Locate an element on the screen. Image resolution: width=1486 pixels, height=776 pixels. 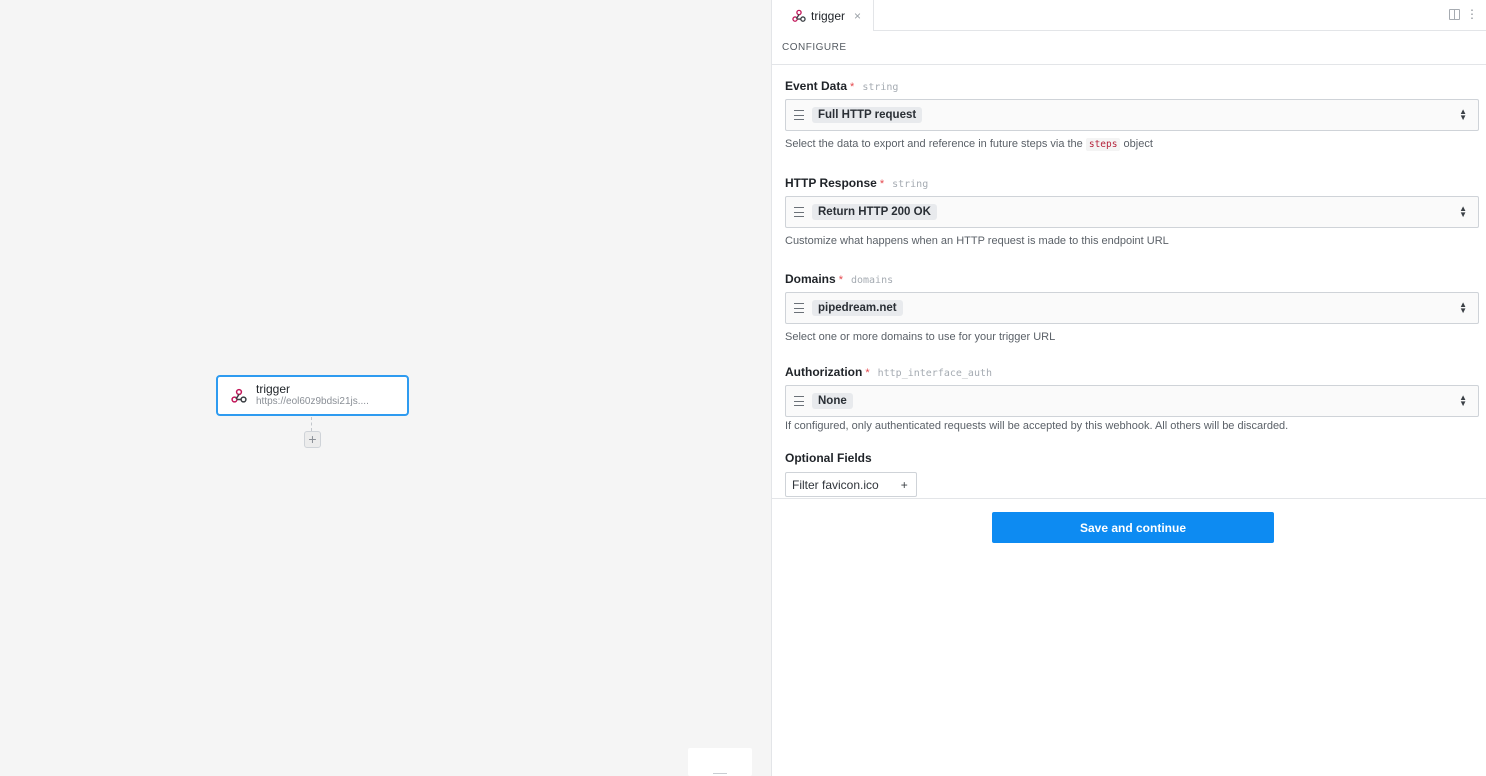
close-icon: × is located at coordinates (857, 16).